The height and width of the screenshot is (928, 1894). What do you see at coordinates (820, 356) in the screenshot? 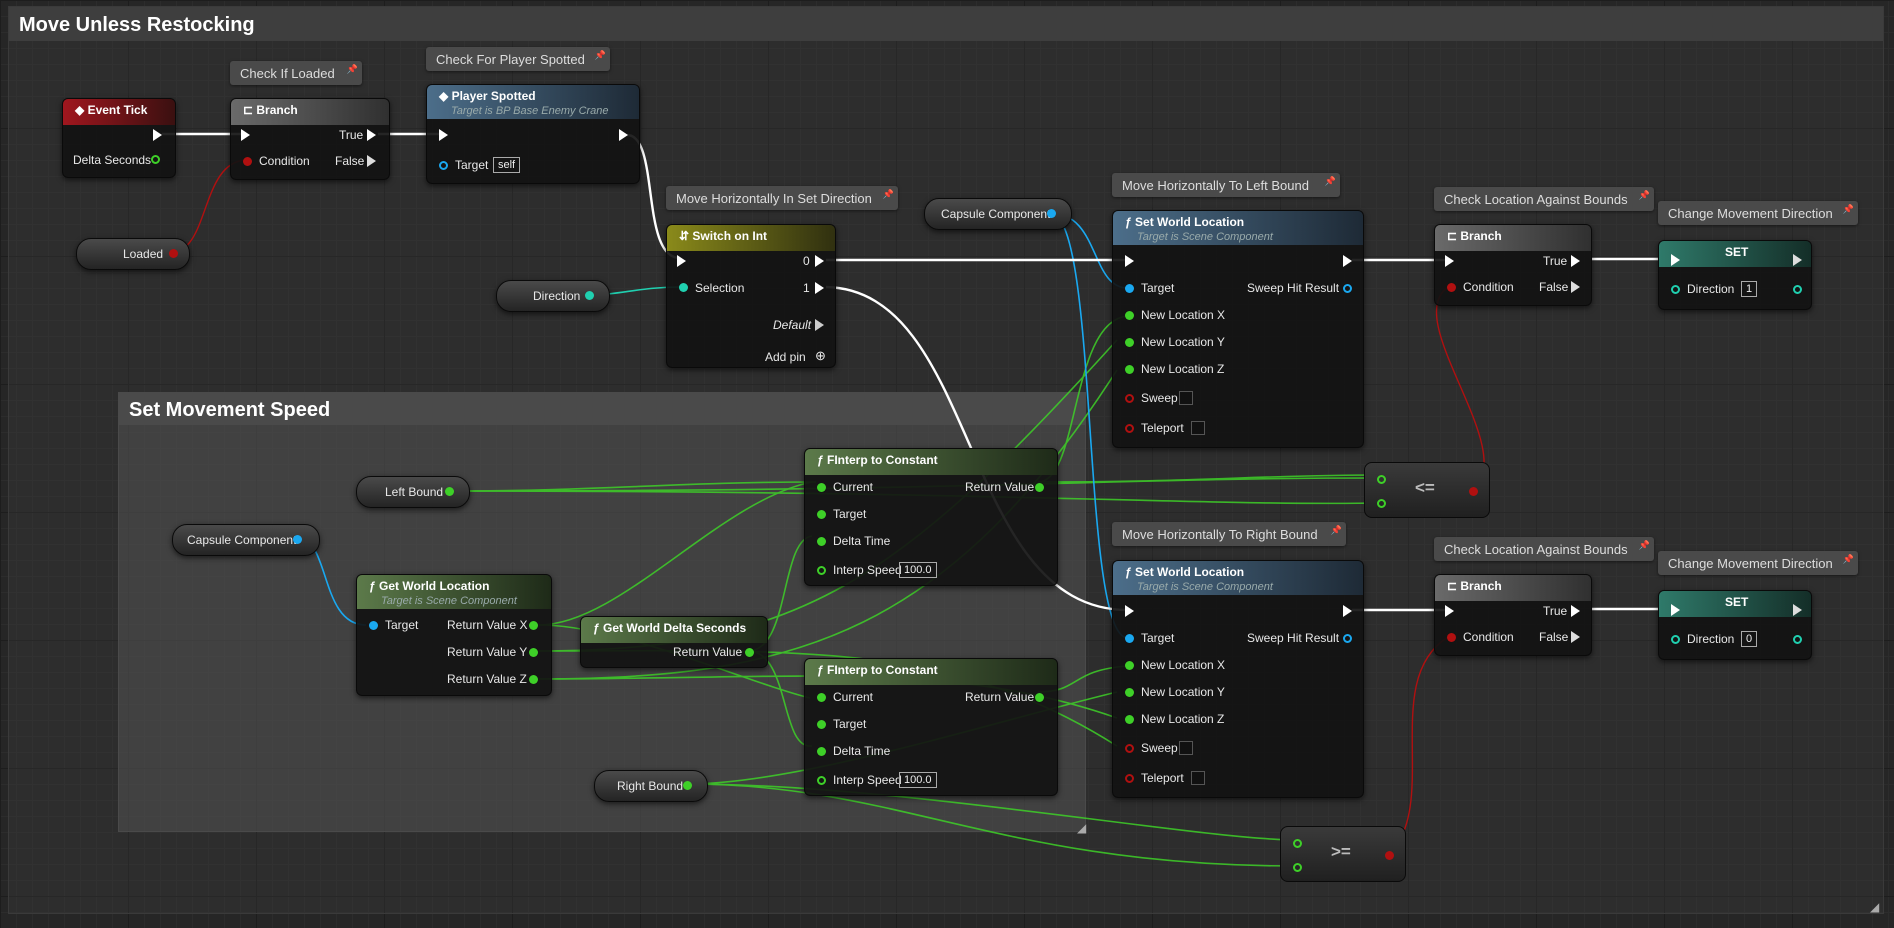
I see `add-pin-icon: ⊕` at bounding box center [820, 356].